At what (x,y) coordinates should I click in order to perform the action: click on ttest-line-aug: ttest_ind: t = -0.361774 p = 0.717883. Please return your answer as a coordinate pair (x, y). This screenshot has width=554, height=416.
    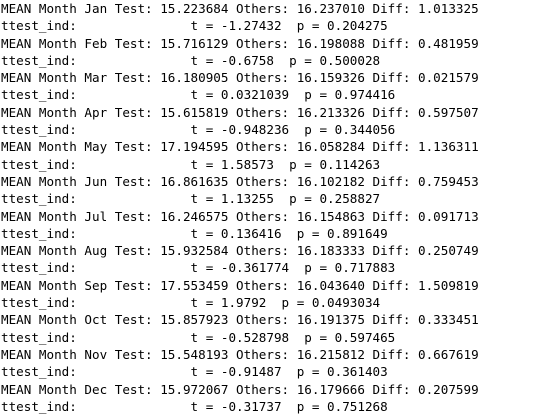
    Looking at the image, I should click on (198, 268).